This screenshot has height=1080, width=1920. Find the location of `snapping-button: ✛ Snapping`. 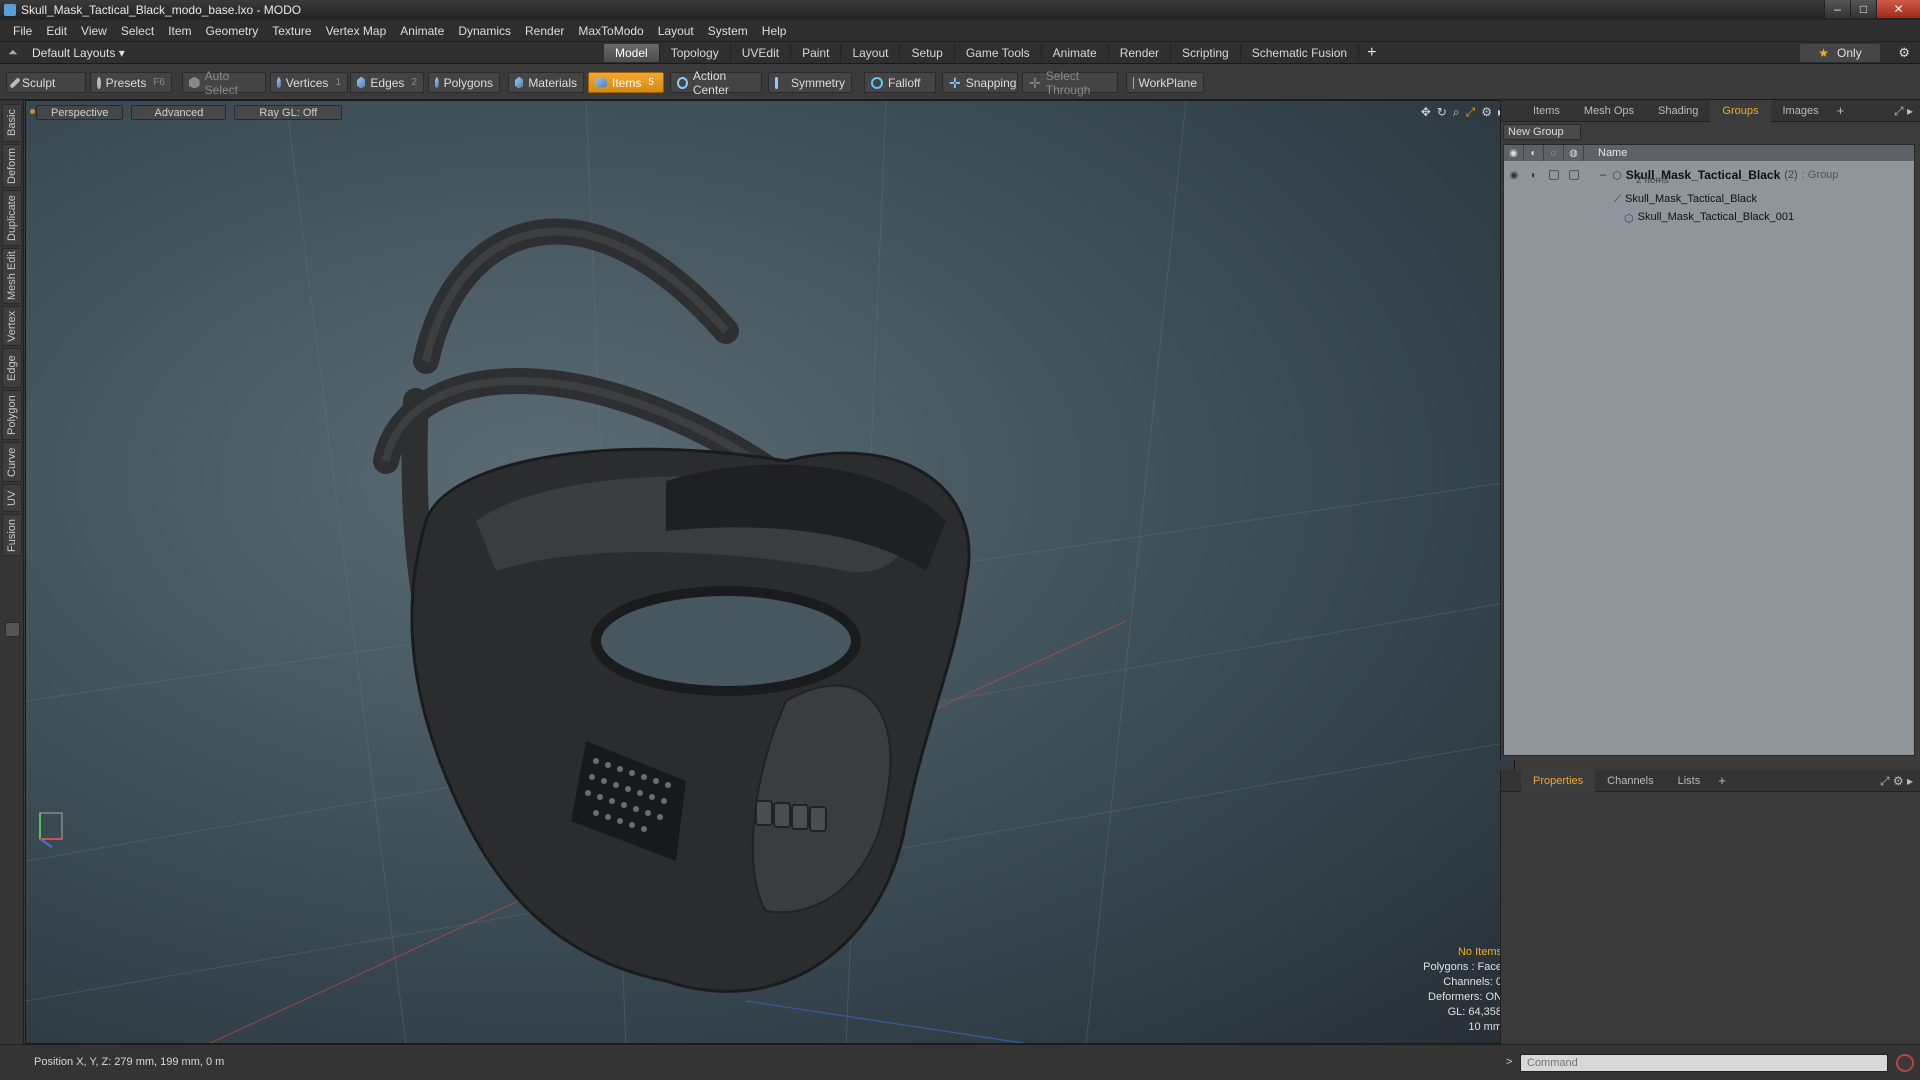

snapping-button: ✛ Snapping is located at coordinates (980, 82).